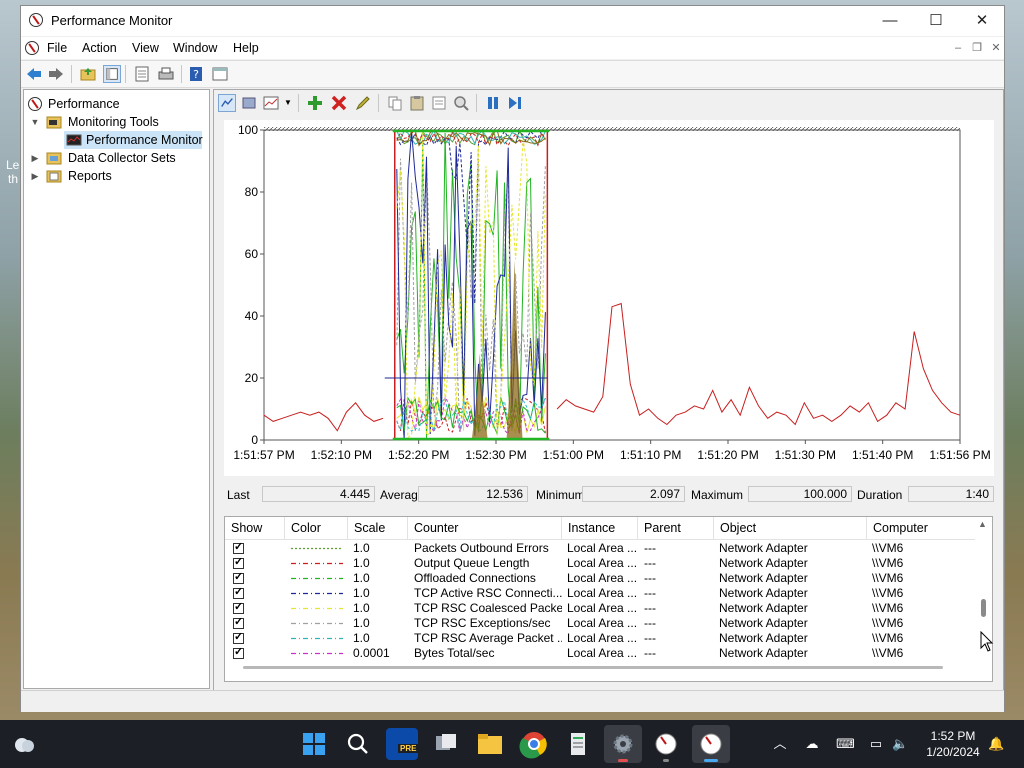  What do you see at coordinates (977, 48) in the screenshot?
I see `mdi-restore-icon: ❐` at bounding box center [977, 48].